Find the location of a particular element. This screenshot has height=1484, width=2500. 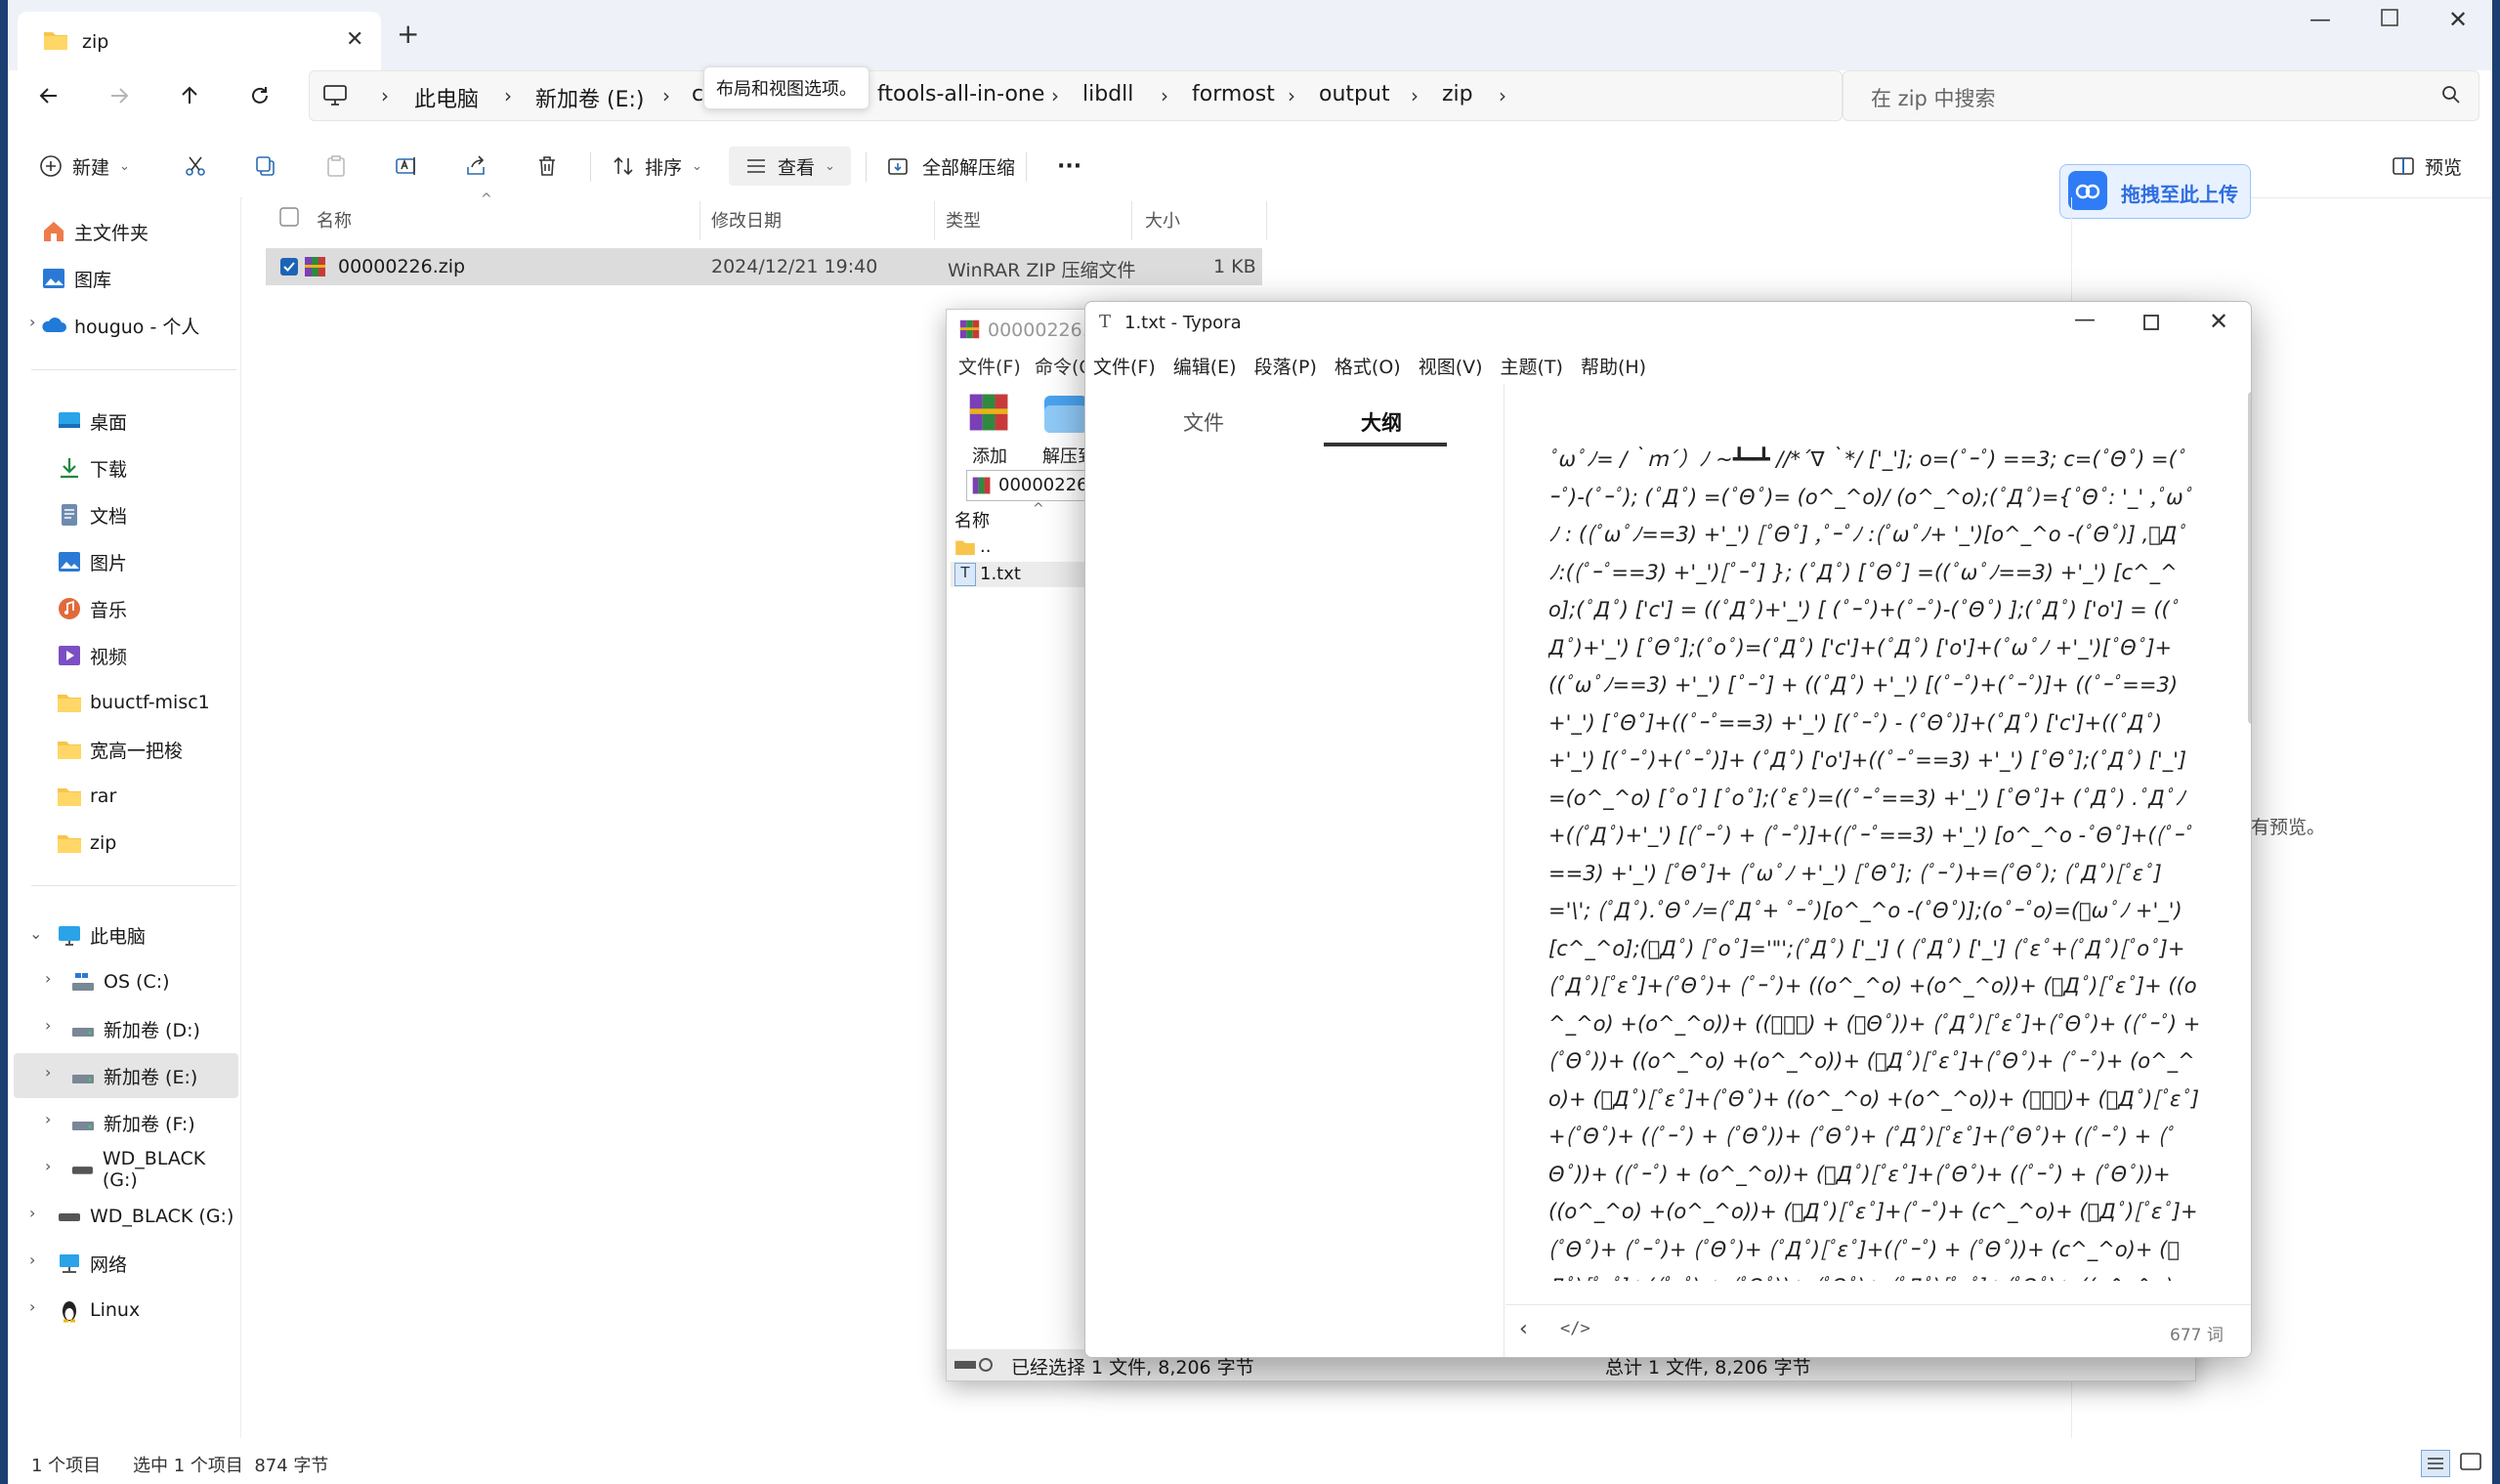

menu-edit: 编辑(E) is located at coordinates (1205, 366).